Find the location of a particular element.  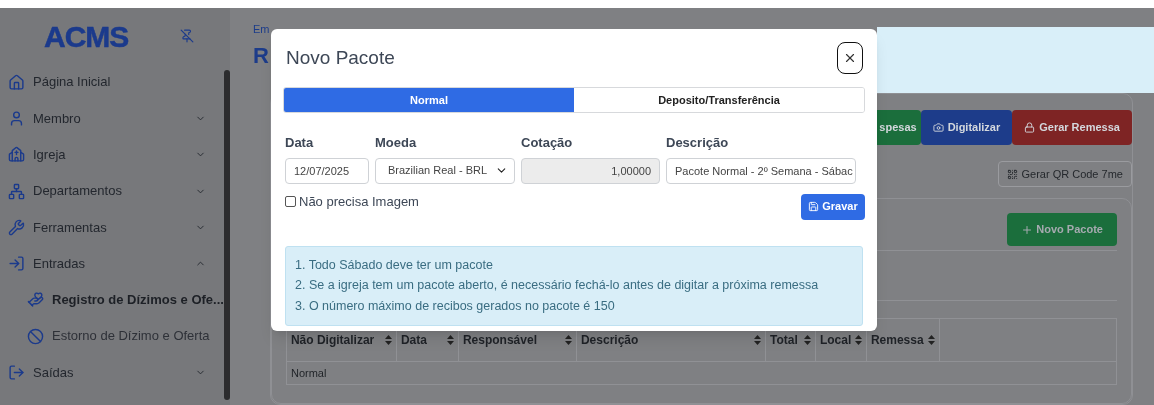

sidebar-item: Saídas is located at coordinates (112, 372).